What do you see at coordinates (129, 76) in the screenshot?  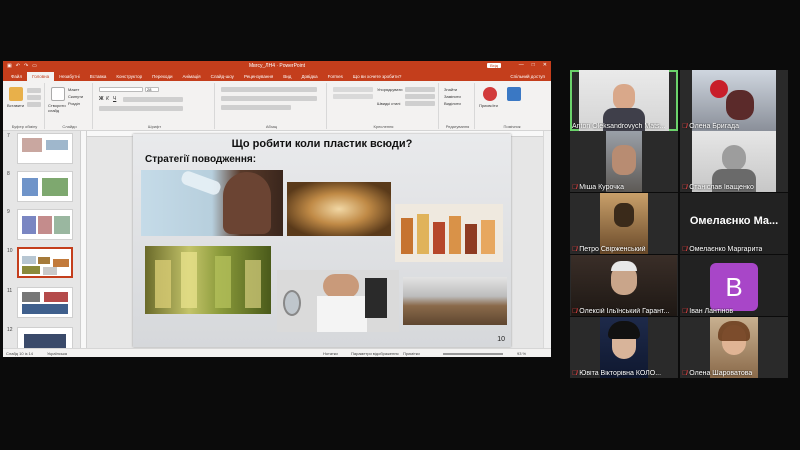 I see `tab-design: Конструктор` at bounding box center [129, 76].